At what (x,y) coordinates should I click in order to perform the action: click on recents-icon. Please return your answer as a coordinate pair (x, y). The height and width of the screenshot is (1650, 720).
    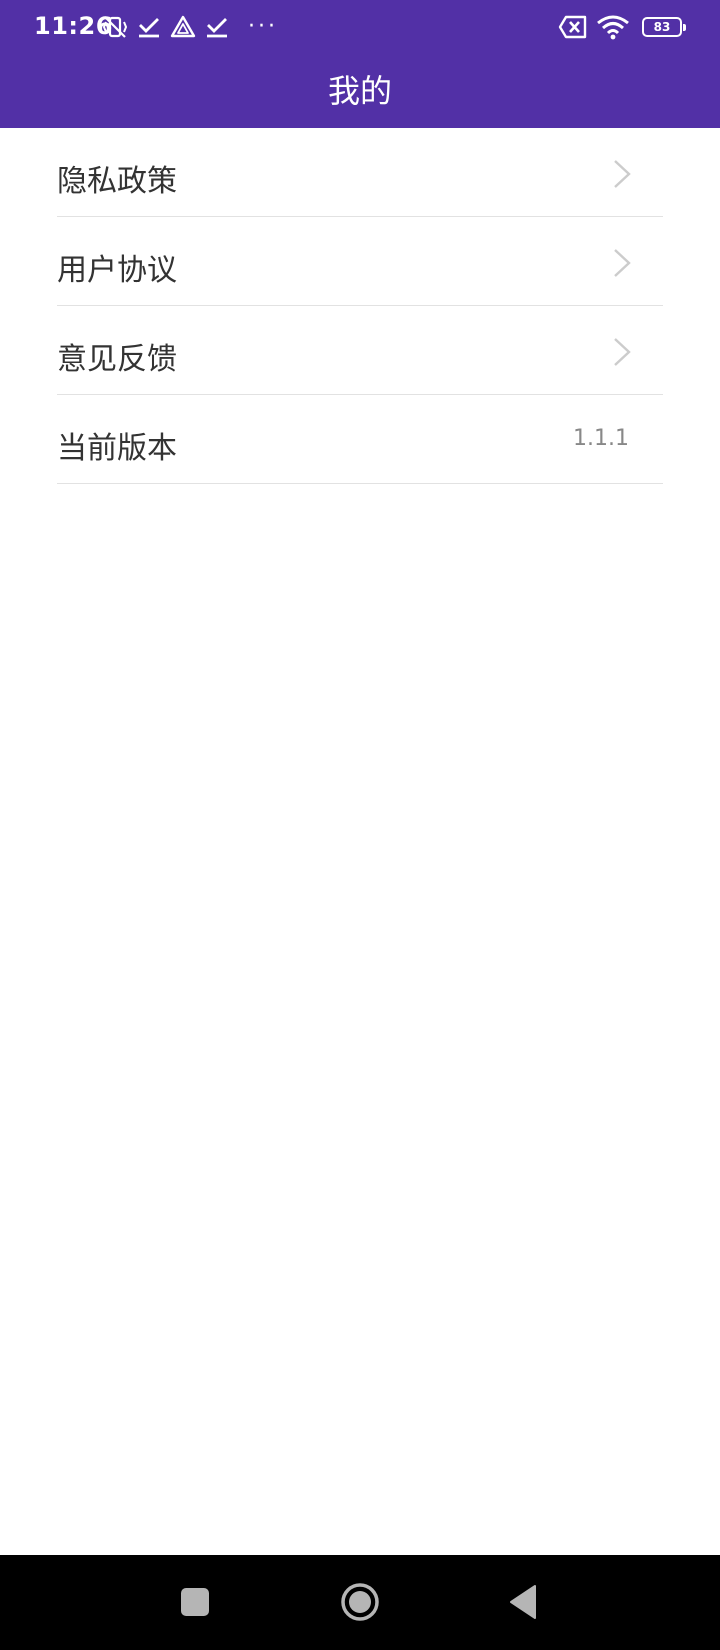
    Looking at the image, I should click on (195, 1602).